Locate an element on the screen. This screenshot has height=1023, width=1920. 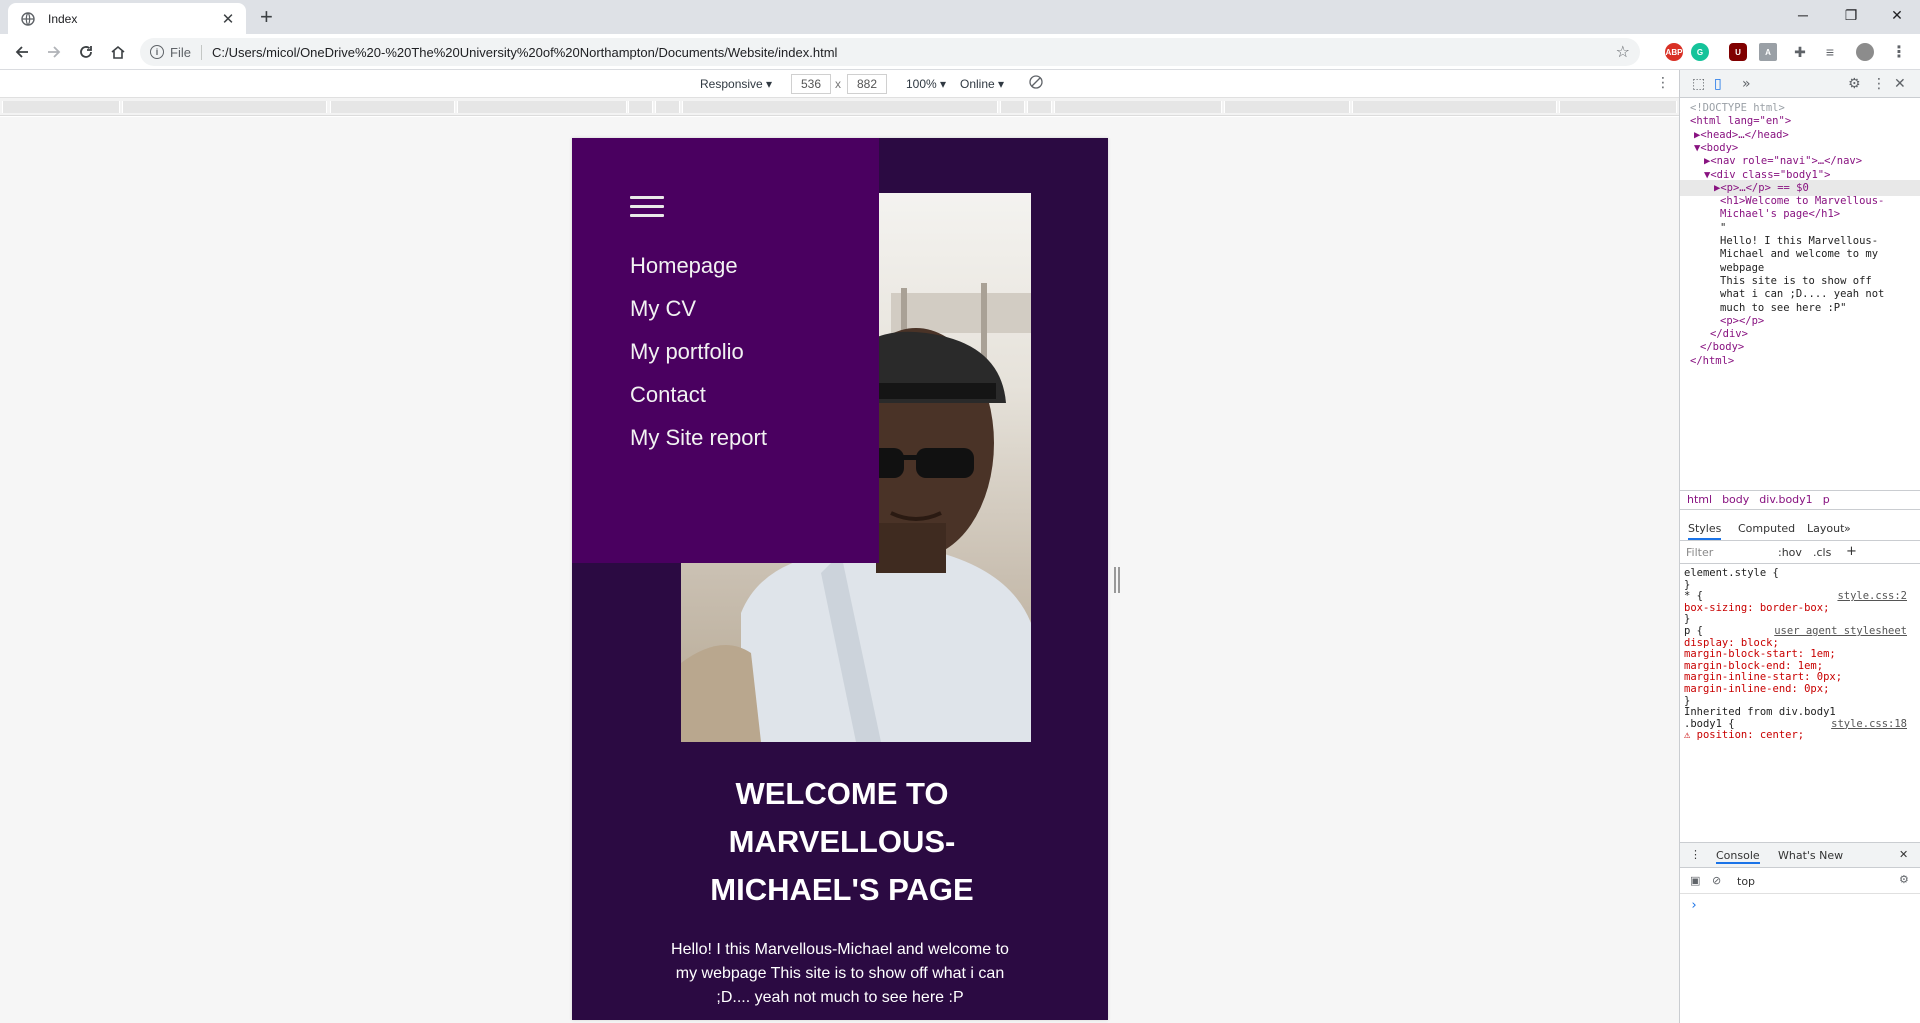
dom-node-text: Michael and welcome to my is located at coordinates (1799, 254).